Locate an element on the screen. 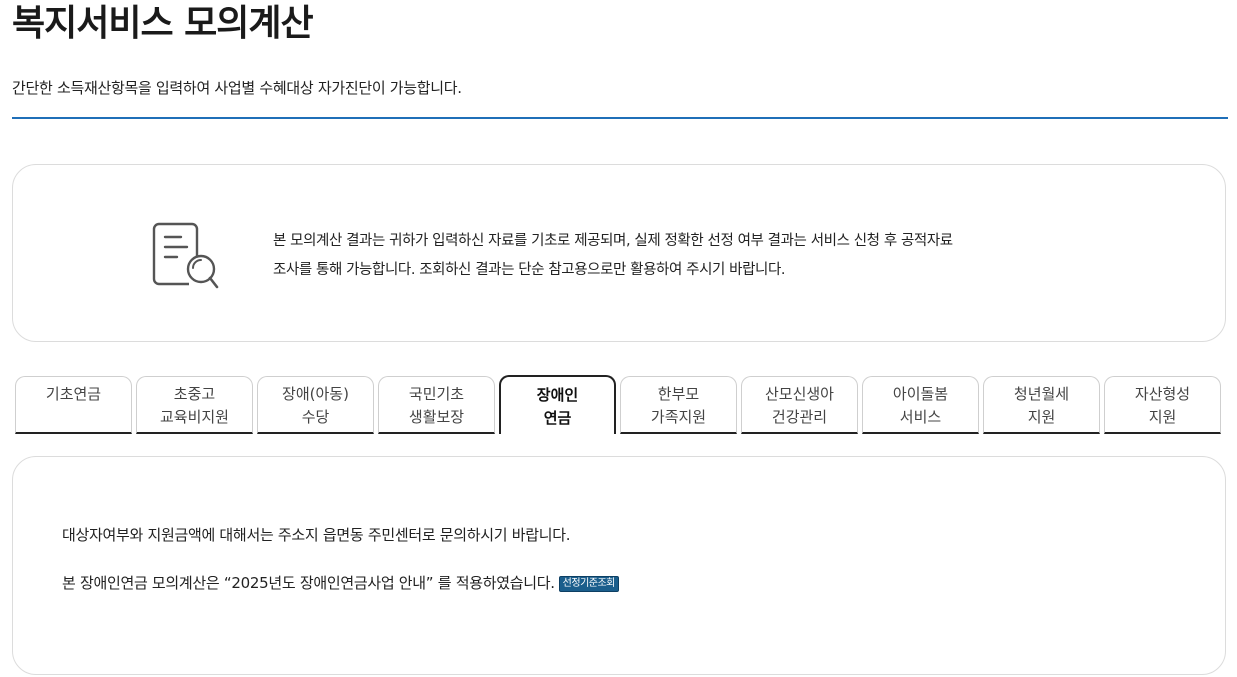 The height and width of the screenshot is (677, 1237). tab-disability-pension: 장애인 연금 is located at coordinates (557, 404).